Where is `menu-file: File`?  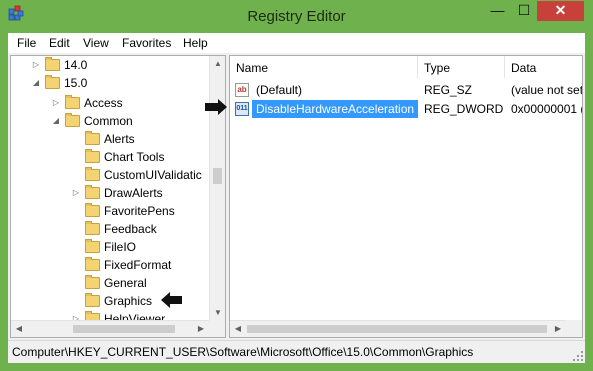 menu-file: File is located at coordinates (26, 43).